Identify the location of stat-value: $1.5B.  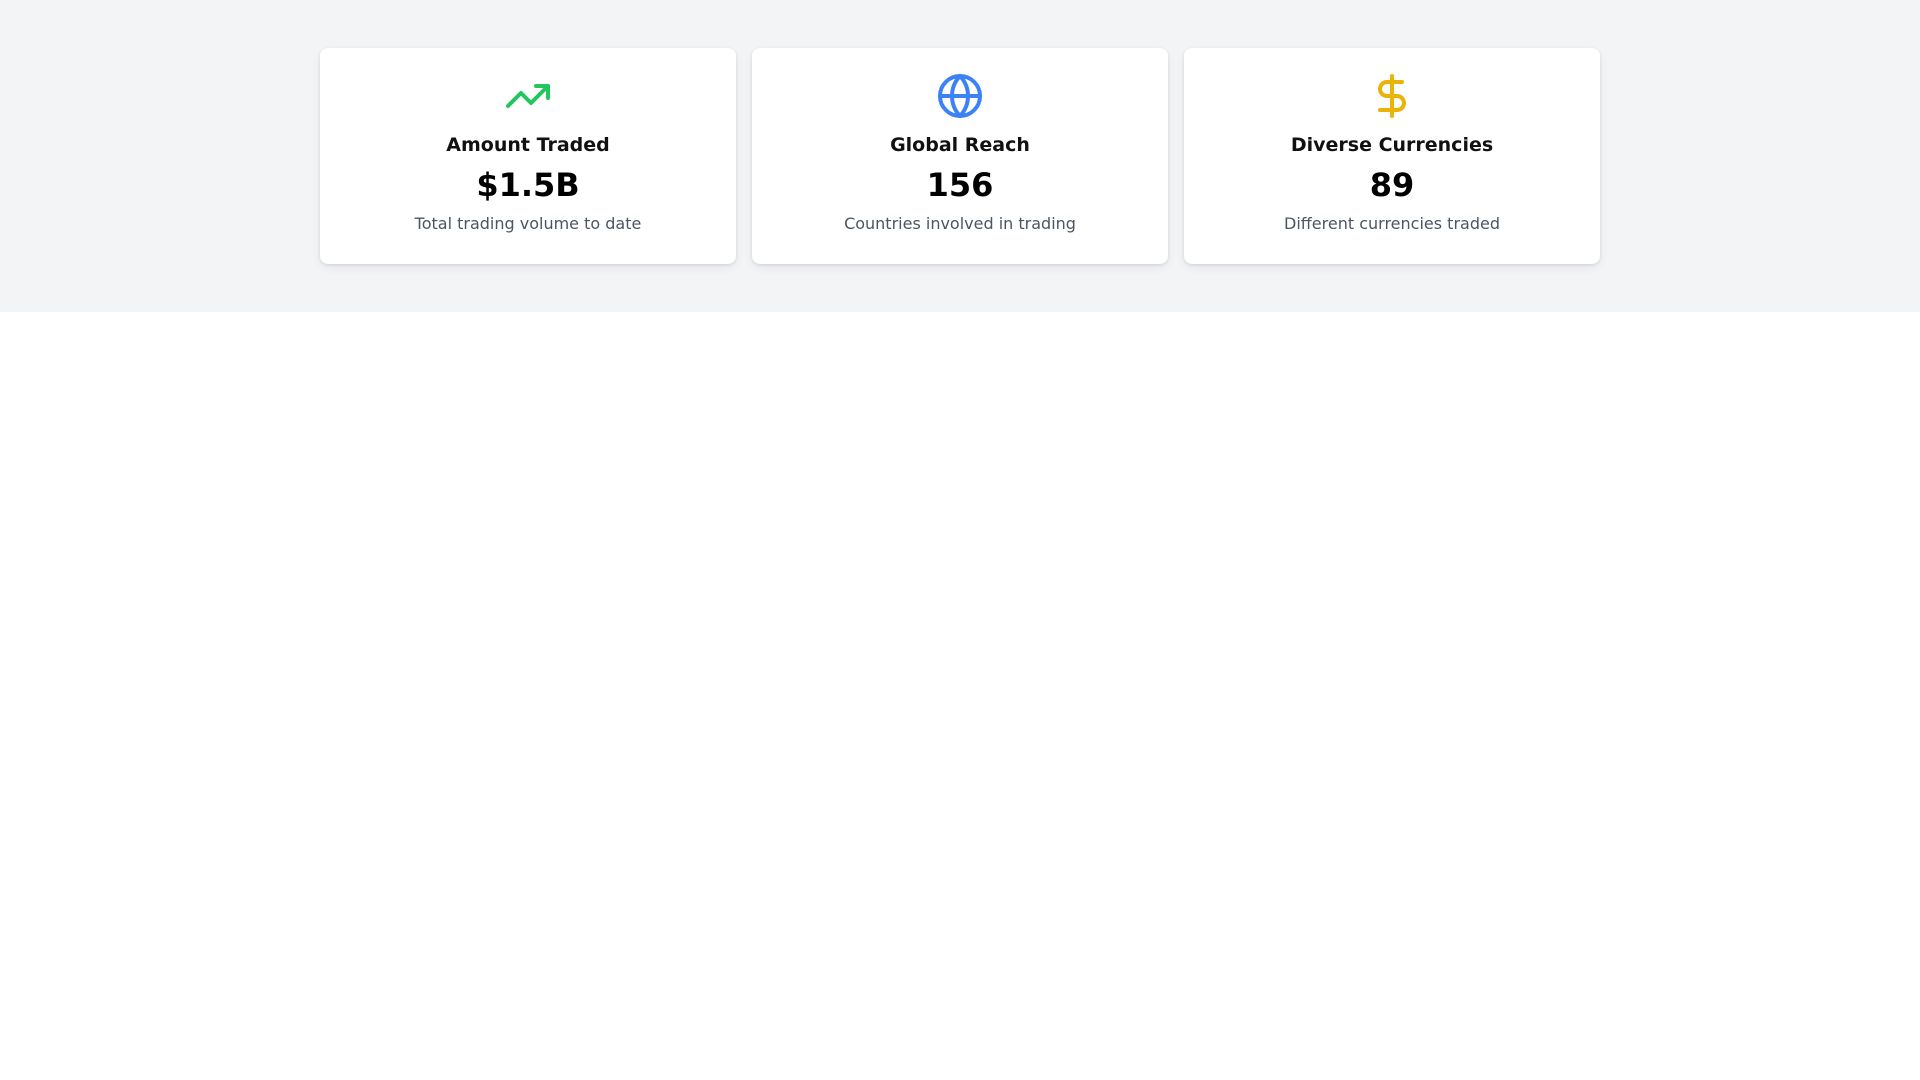
(528, 185).